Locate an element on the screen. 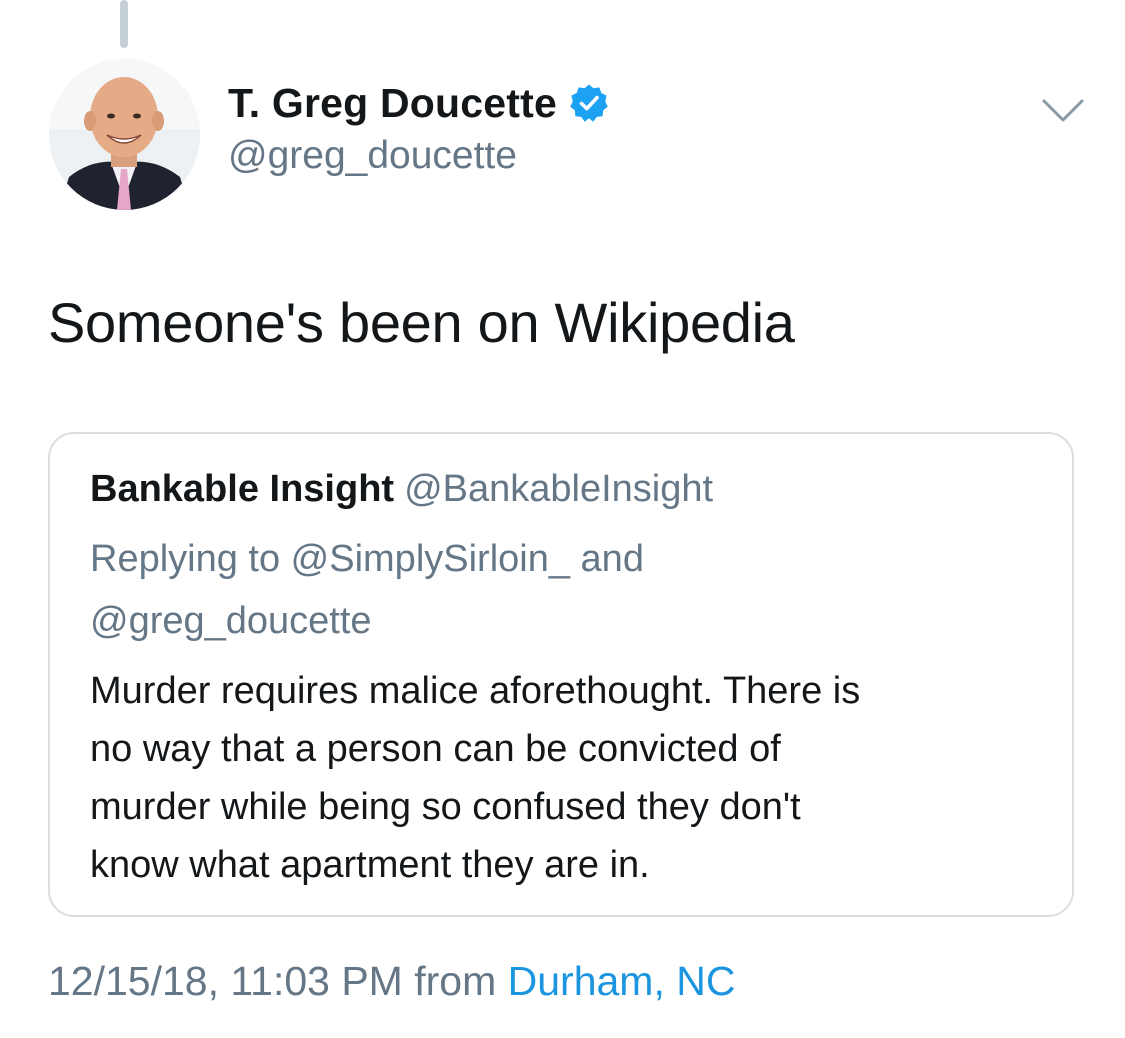 The width and height of the screenshot is (1125, 1038). chevron-down-icon is located at coordinates (1063, 111).